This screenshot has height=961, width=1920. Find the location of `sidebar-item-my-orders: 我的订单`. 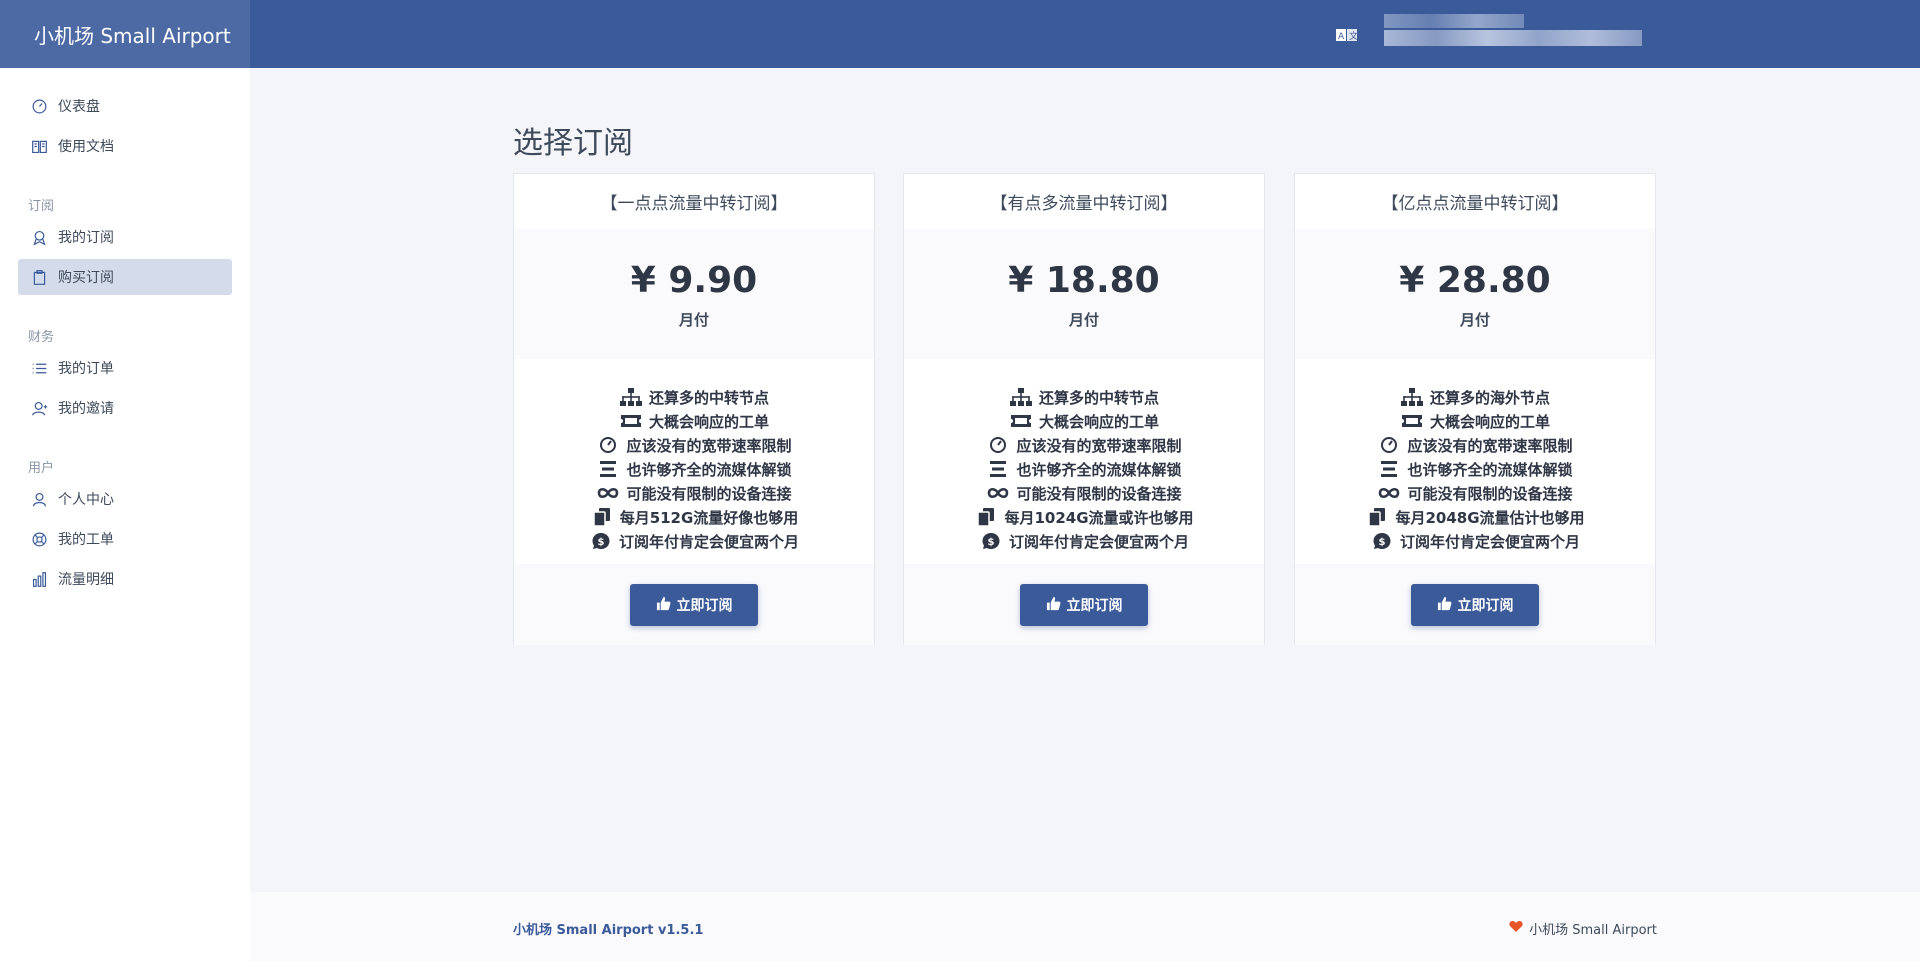

sidebar-item-my-orders: 我的订单 is located at coordinates (125, 368).